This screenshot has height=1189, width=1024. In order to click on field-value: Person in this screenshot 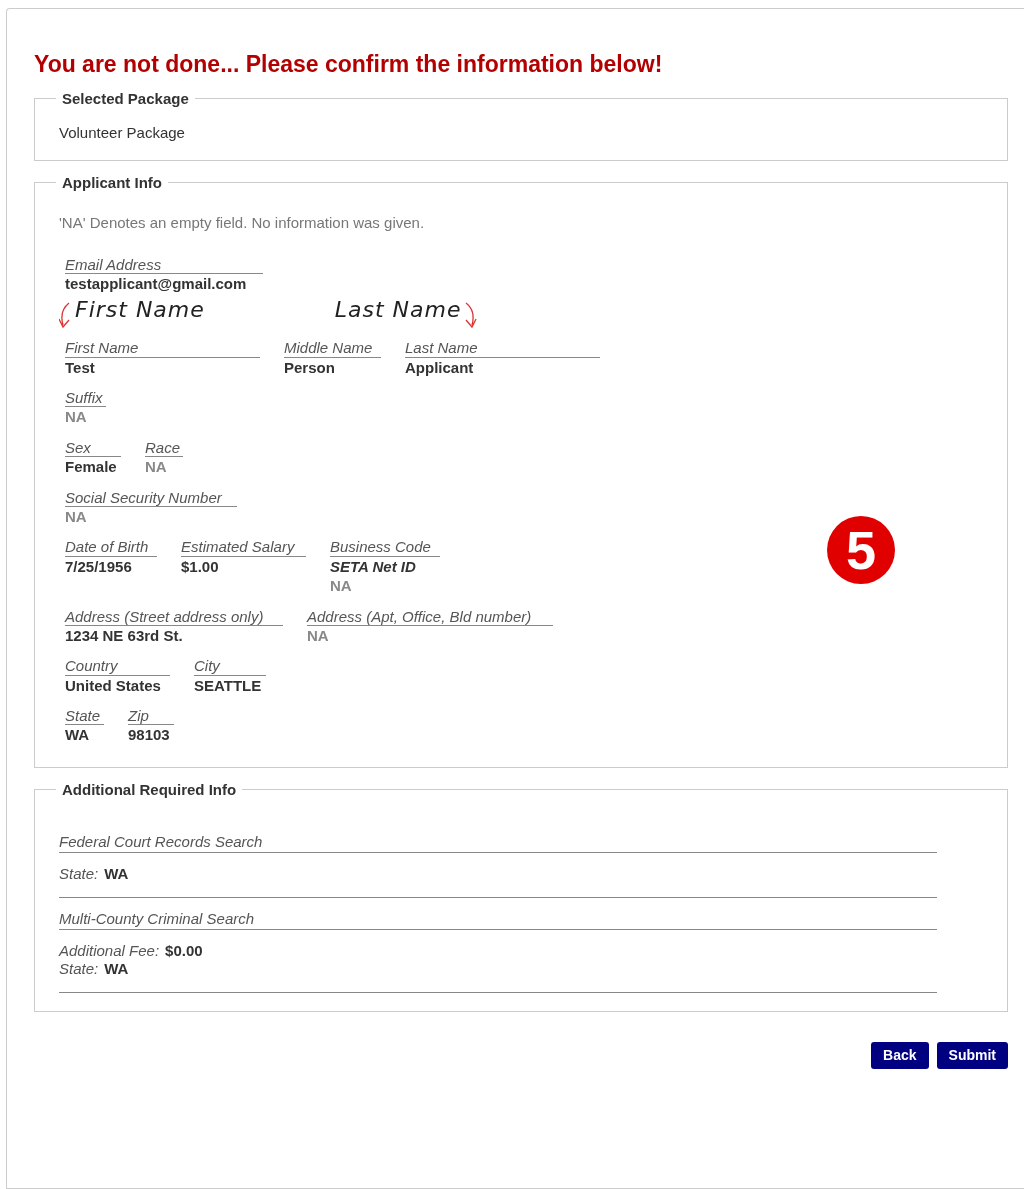, I will do `click(310, 367)`.